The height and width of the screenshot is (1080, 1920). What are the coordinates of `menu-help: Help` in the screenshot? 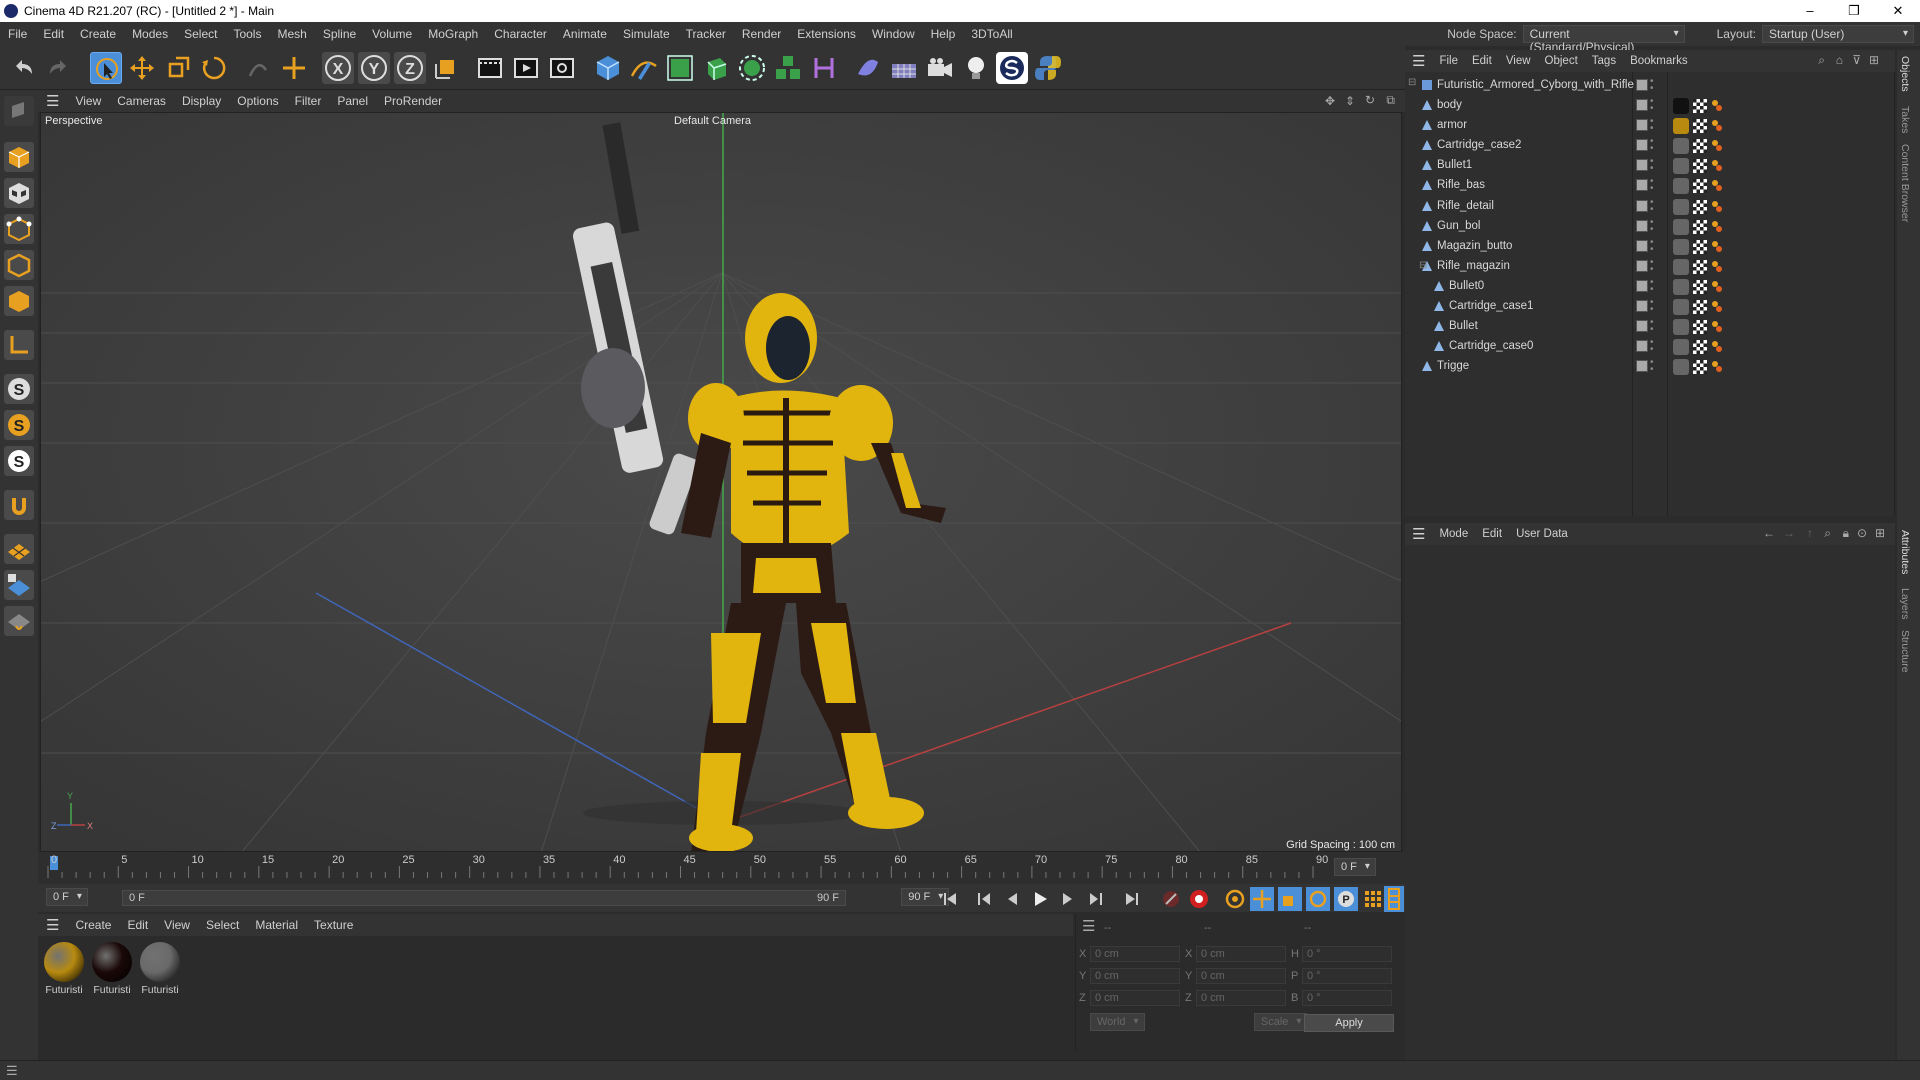 It's located at (943, 34).